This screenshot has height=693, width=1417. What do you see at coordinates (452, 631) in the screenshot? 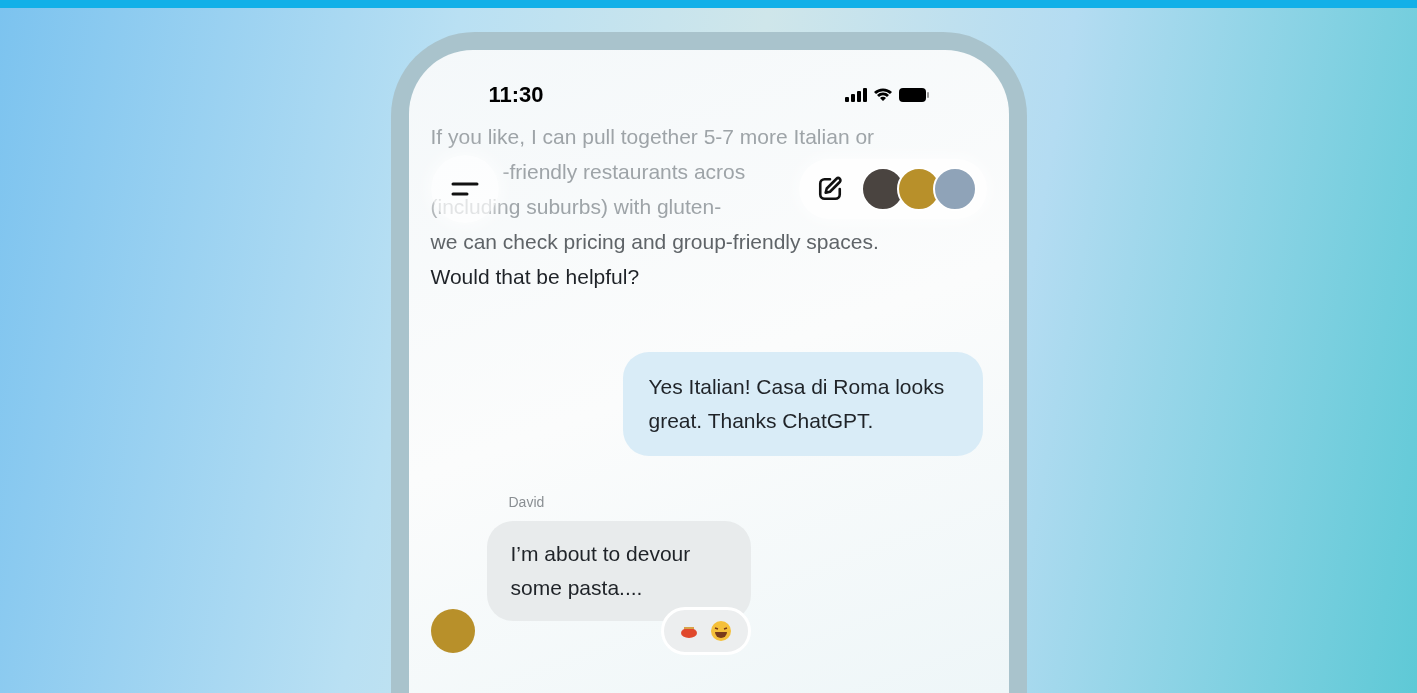
I see `sender-avatar` at bounding box center [452, 631].